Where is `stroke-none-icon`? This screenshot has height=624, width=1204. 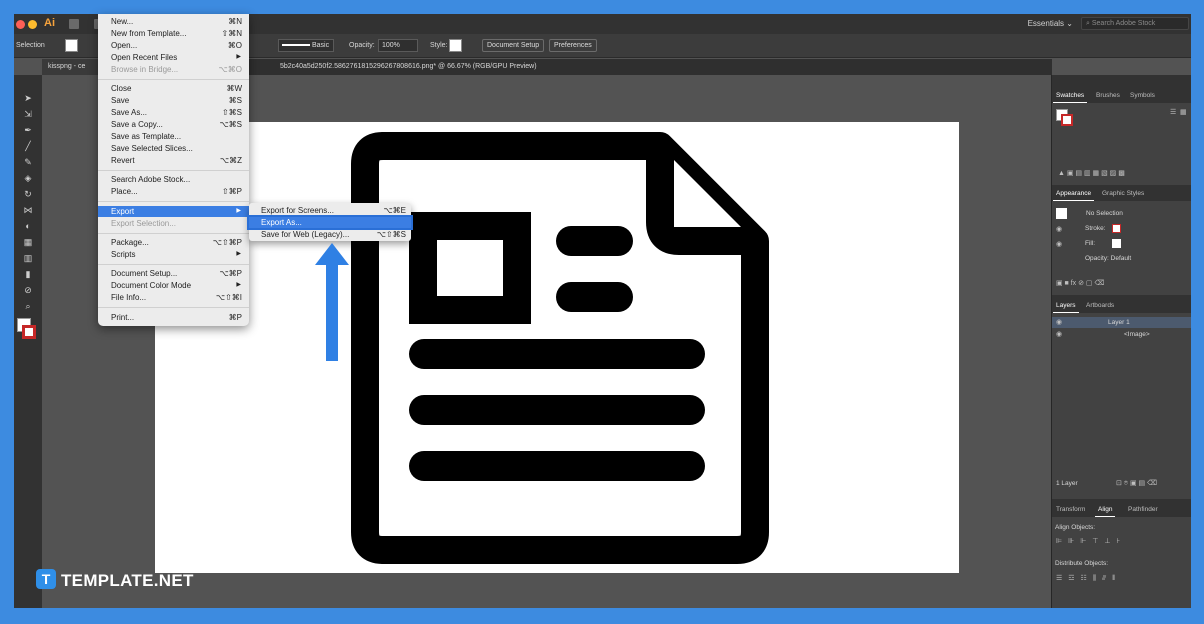
stroke-none-icon is located at coordinates (1116, 228).